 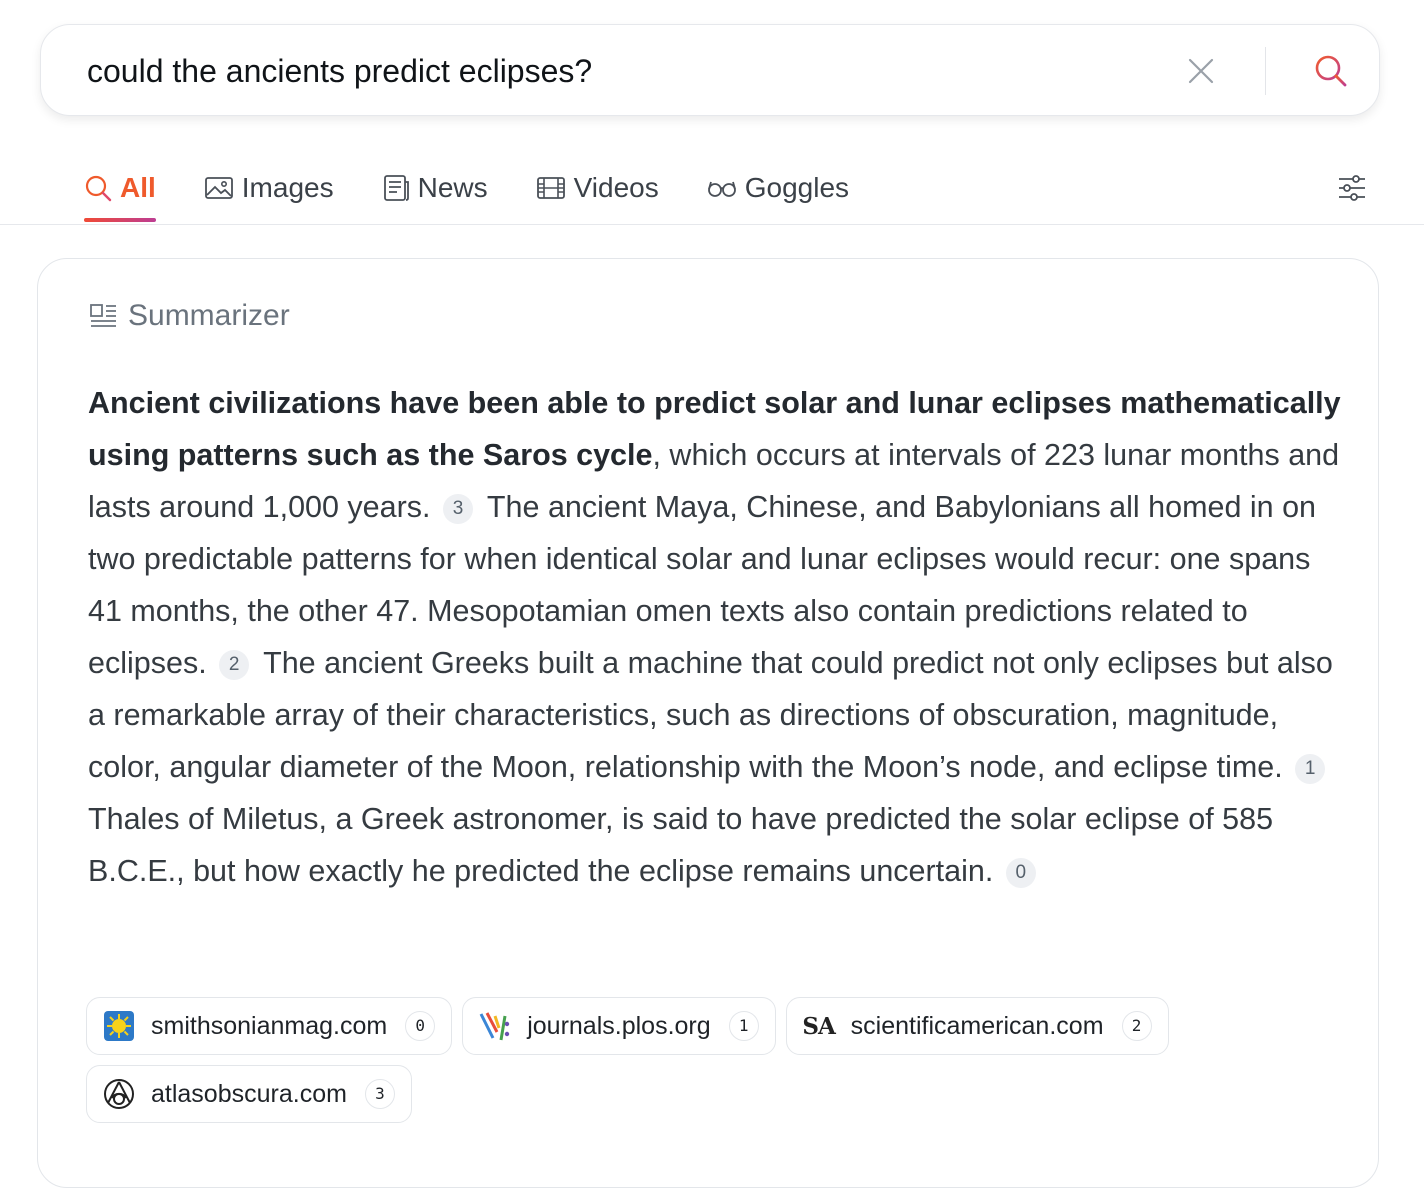 I want to click on close-icon, so click(x=1201, y=71).